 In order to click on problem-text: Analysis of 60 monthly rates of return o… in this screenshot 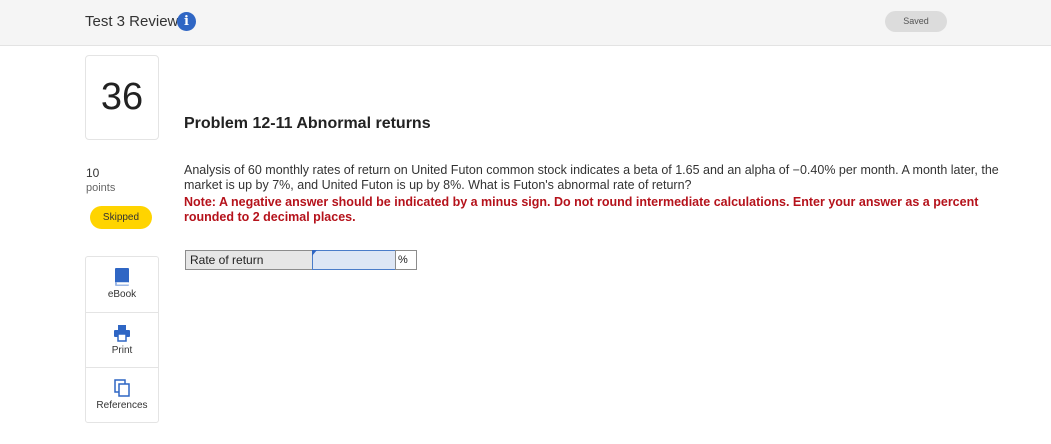, I will do `click(591, 177)`.